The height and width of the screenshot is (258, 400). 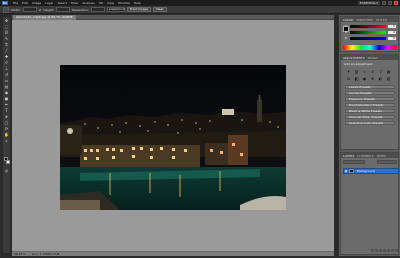 I want to click on channel-mixer-icon: ⊕, so click(x=372, y=78).